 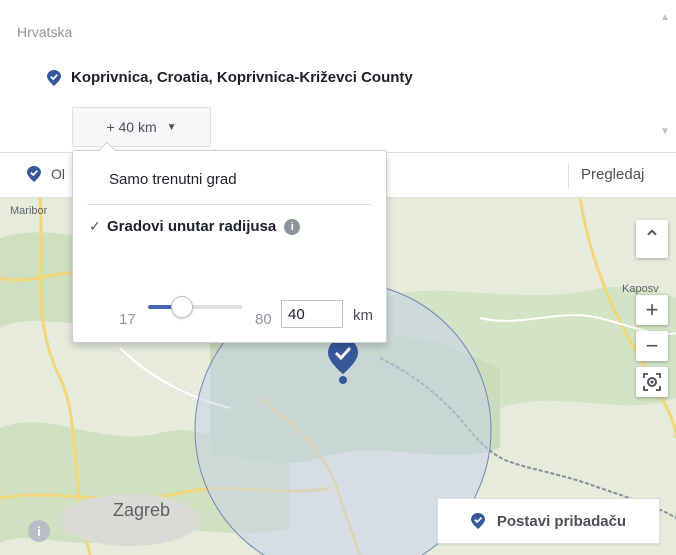 What do you see at coordinates (665, 131) in the screenshot?
I see `scroll-down-icon: ▼` at bounding box center [665, 131].